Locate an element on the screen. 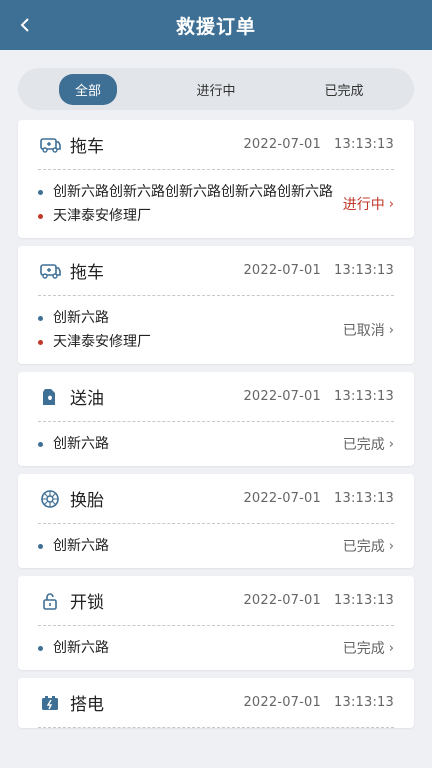 This screenshot has height=768, width=432. app-header: 救援订单 is located at coordinates (216, 25).